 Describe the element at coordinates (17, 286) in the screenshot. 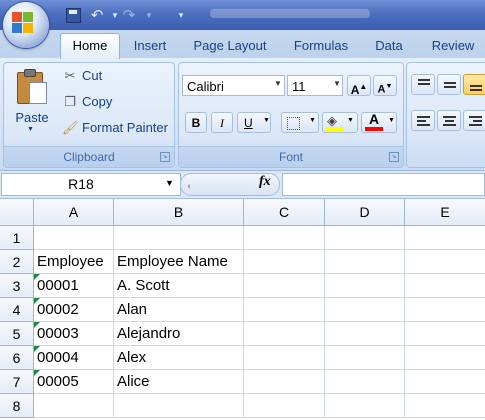

I see `row-header-3: 3` at that location.